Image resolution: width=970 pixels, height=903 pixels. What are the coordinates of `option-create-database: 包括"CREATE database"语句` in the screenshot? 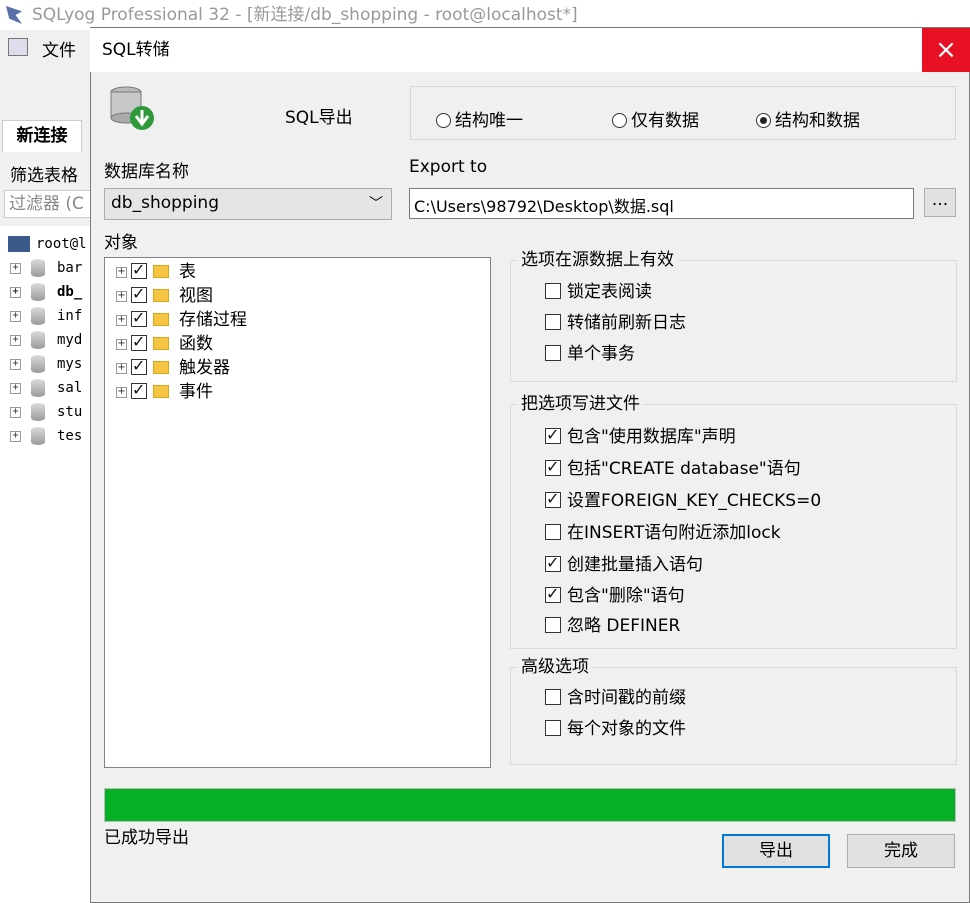 It's located at (673, 468).